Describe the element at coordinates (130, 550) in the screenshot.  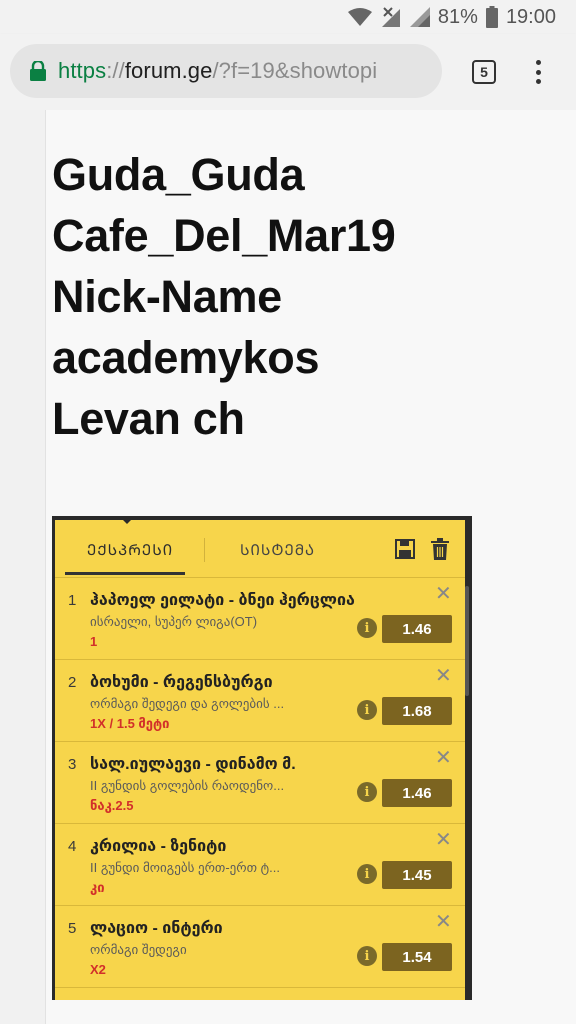
I see `tab-express: ᲔᲥᲡᲞᲠᲔᲡᲘ` at that location.